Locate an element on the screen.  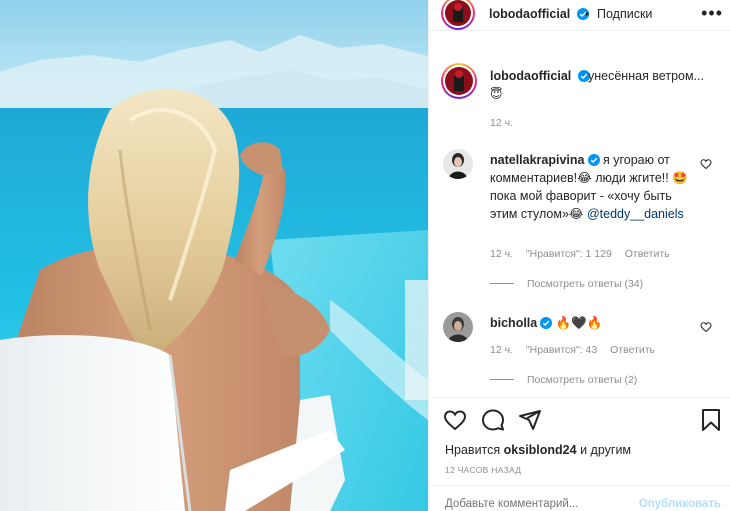
caption-avatar is located at coordinates (459, 81).